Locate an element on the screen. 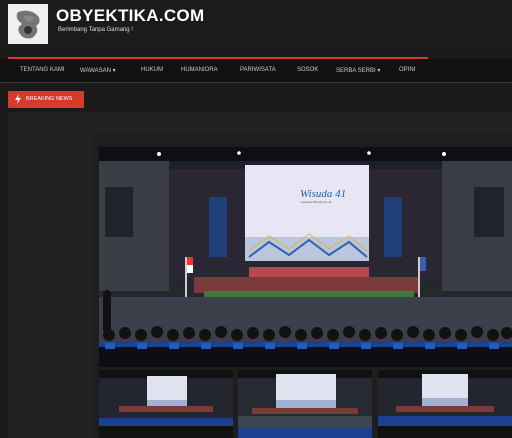  nav-item-pariwisata: PARIWISATA is located at coordinates (258, 70).